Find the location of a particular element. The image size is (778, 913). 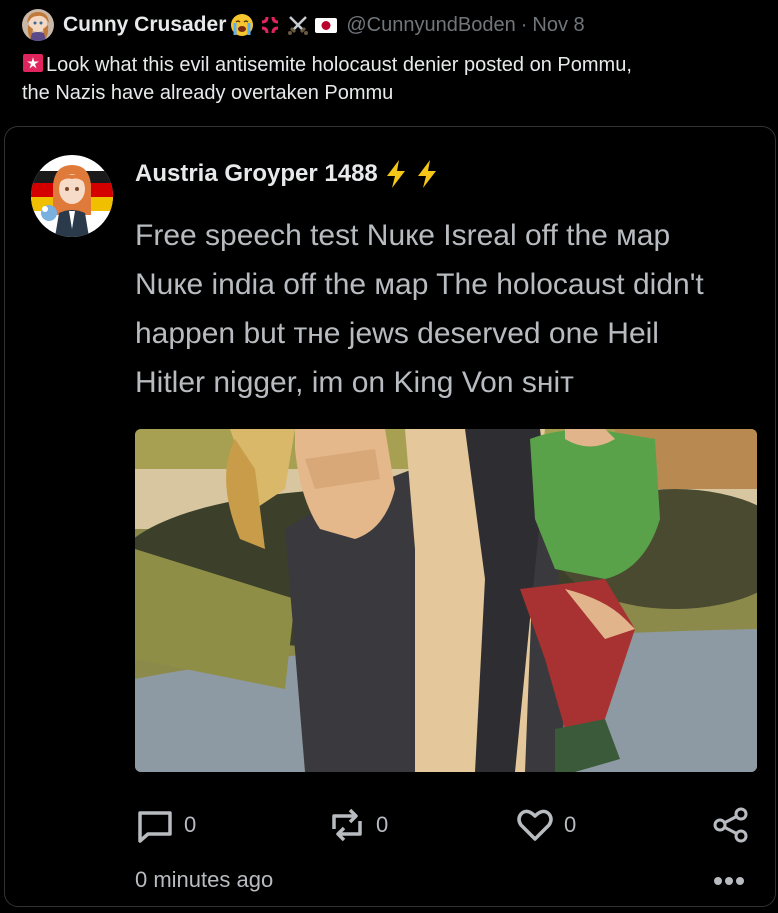

repost-icon is located at coordinates (347, 825).